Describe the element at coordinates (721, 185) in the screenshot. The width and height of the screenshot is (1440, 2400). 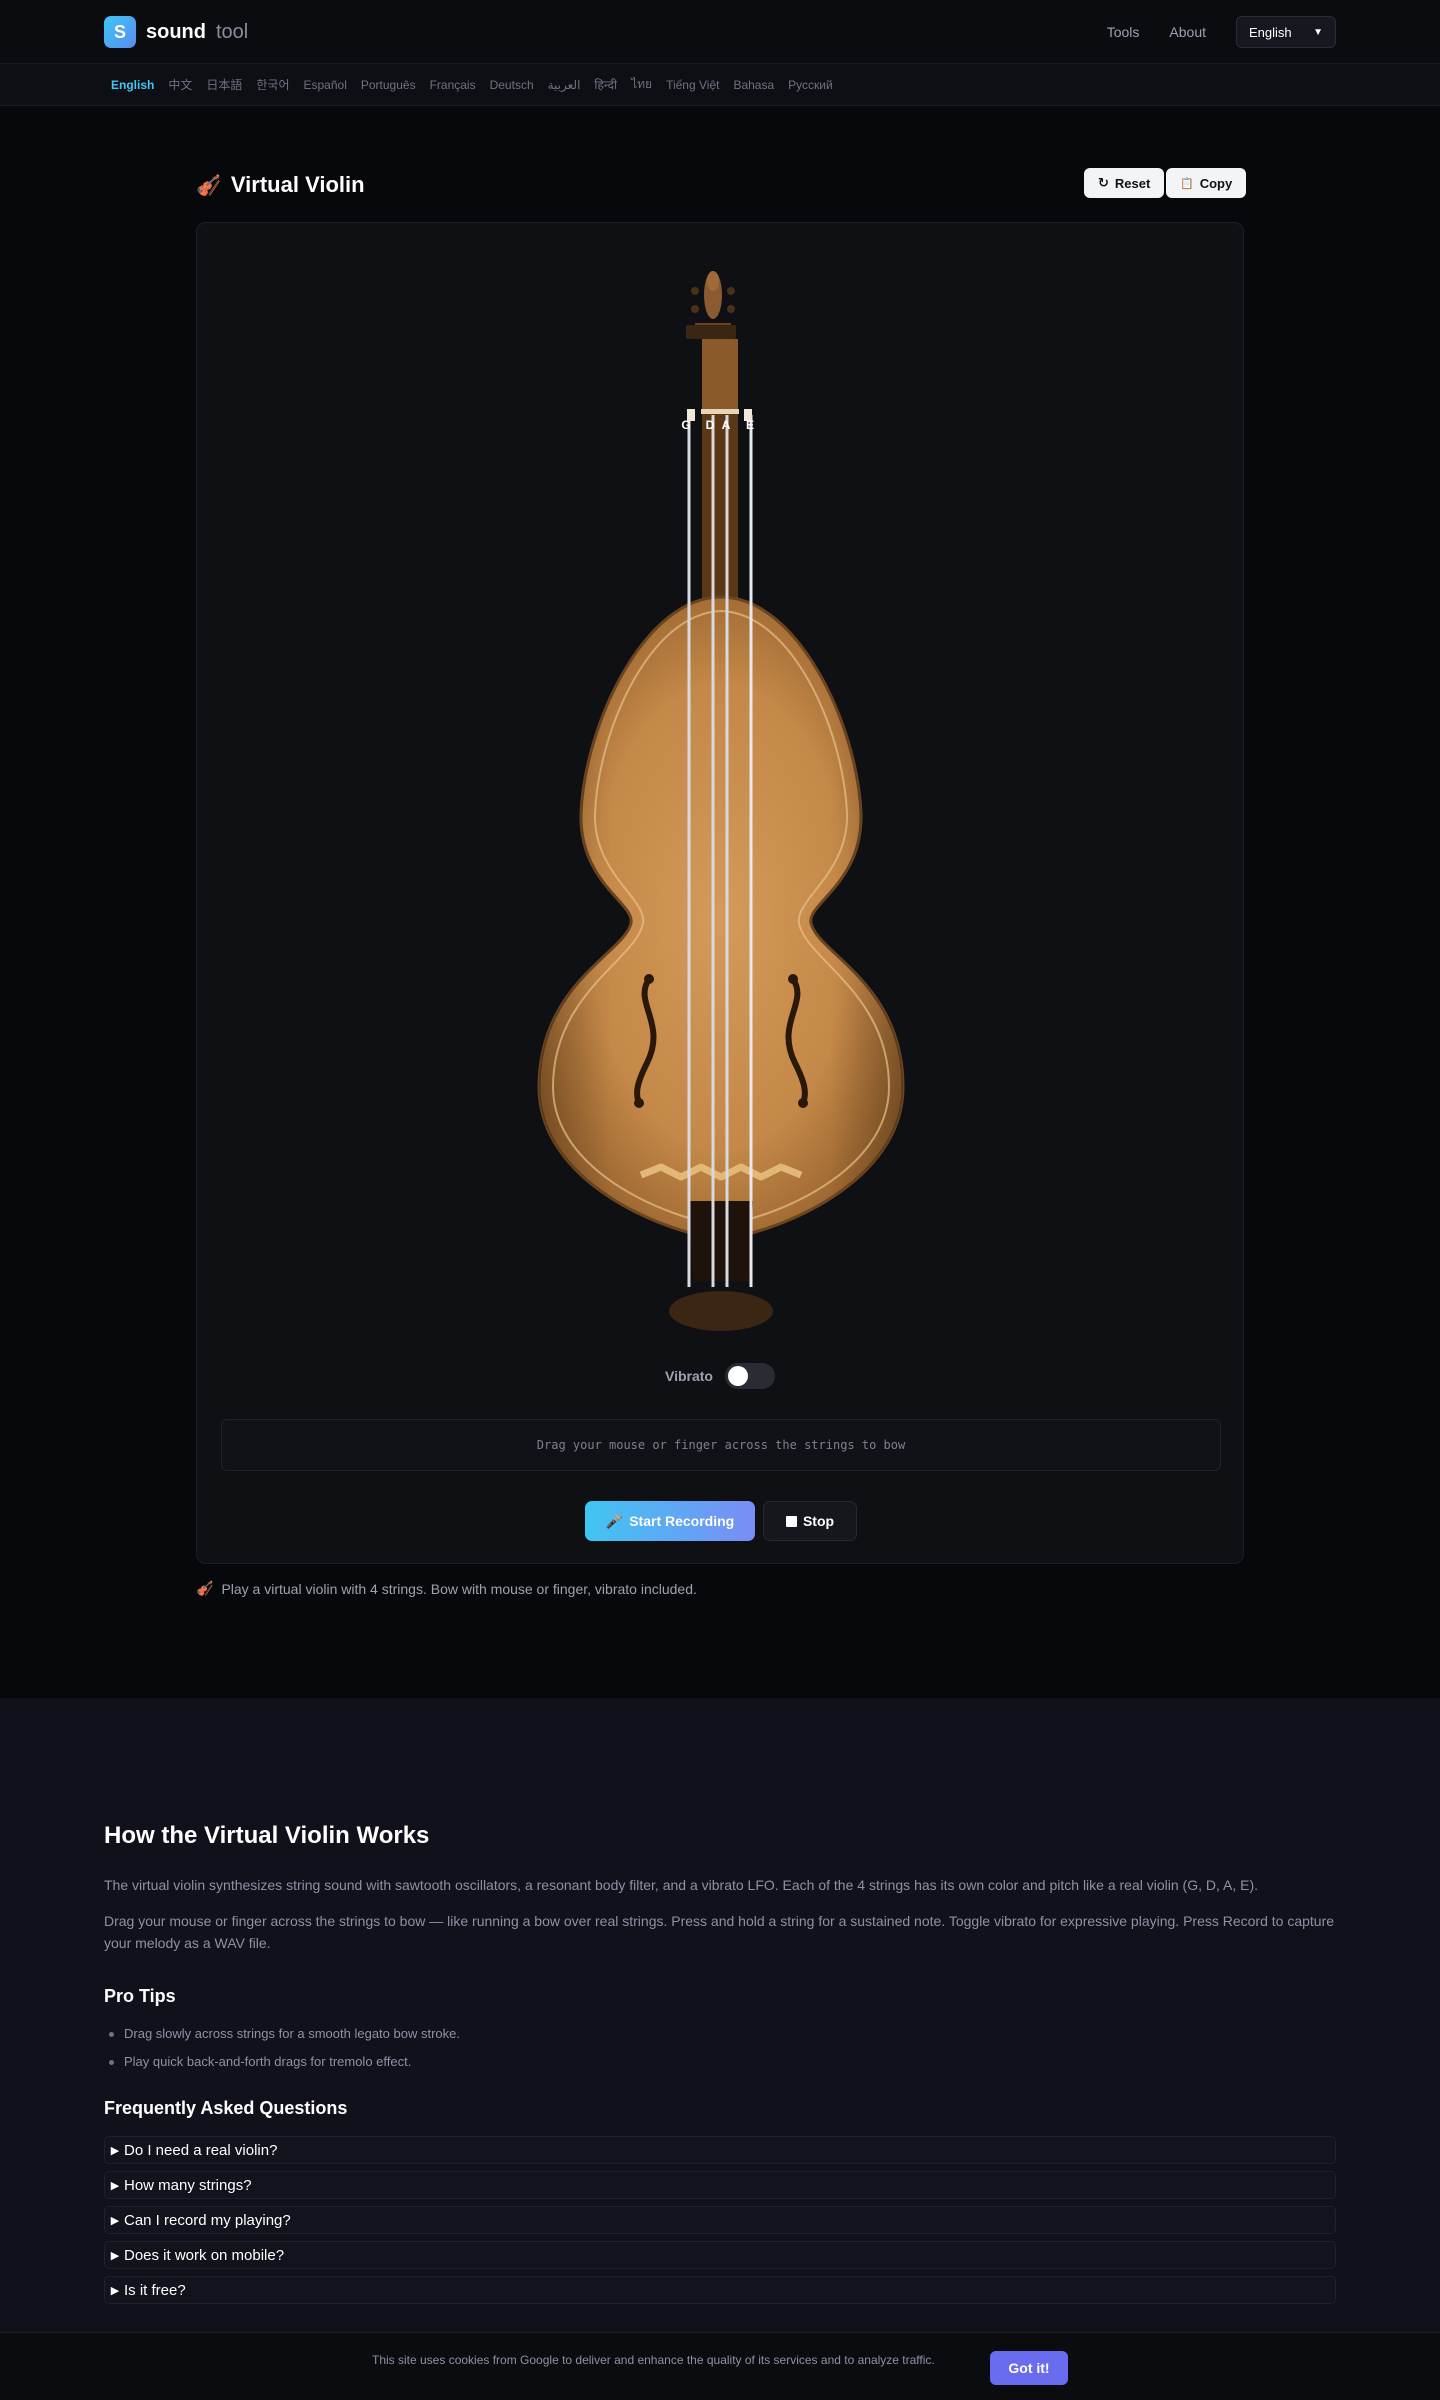
I see `tool-header: 🎻 Virtual Violin ↻ Reset 📋 Copy` at that location.